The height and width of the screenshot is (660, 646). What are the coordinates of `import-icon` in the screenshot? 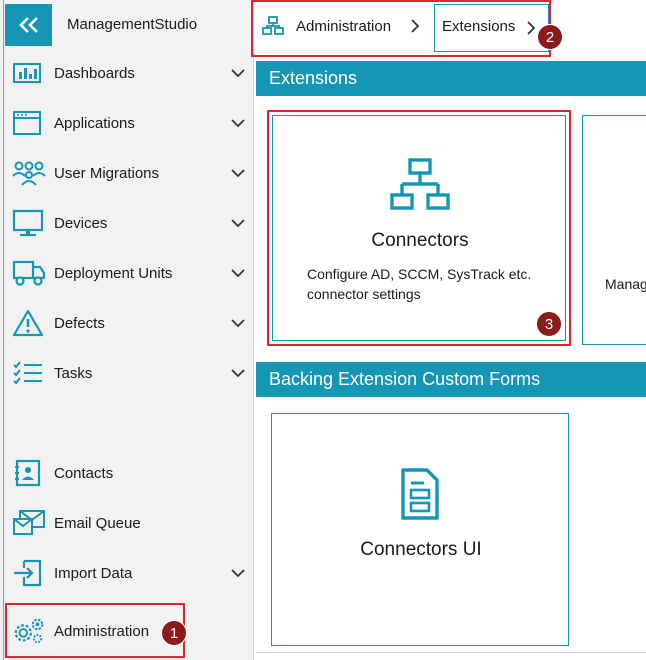 It's located at (29, 573).